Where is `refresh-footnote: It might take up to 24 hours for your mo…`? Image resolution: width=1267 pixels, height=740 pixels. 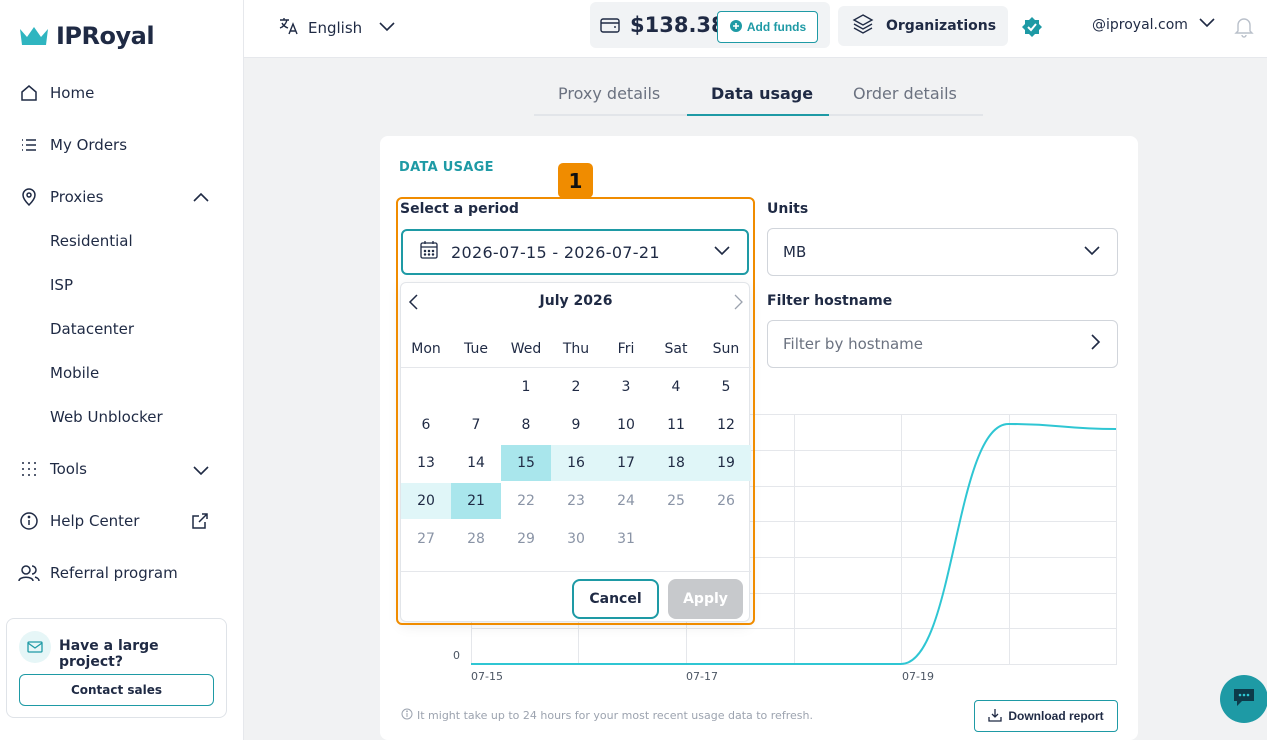 refresh-footnote: It might take up to 24 hours for your mo… is located at coordinates (607, 715).